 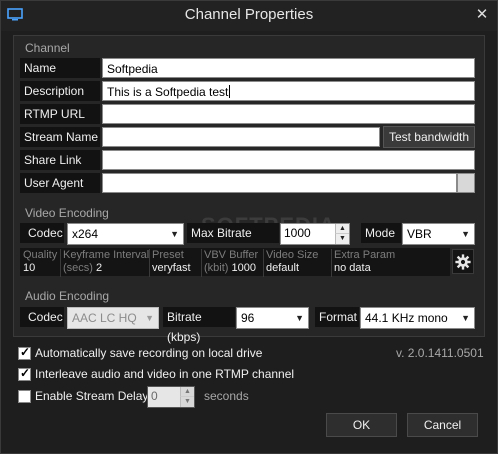 What do you see at coordinates (288, 68) in the screenshot?
I see `name-field: Softpedia` at bounding box center [288, 68].